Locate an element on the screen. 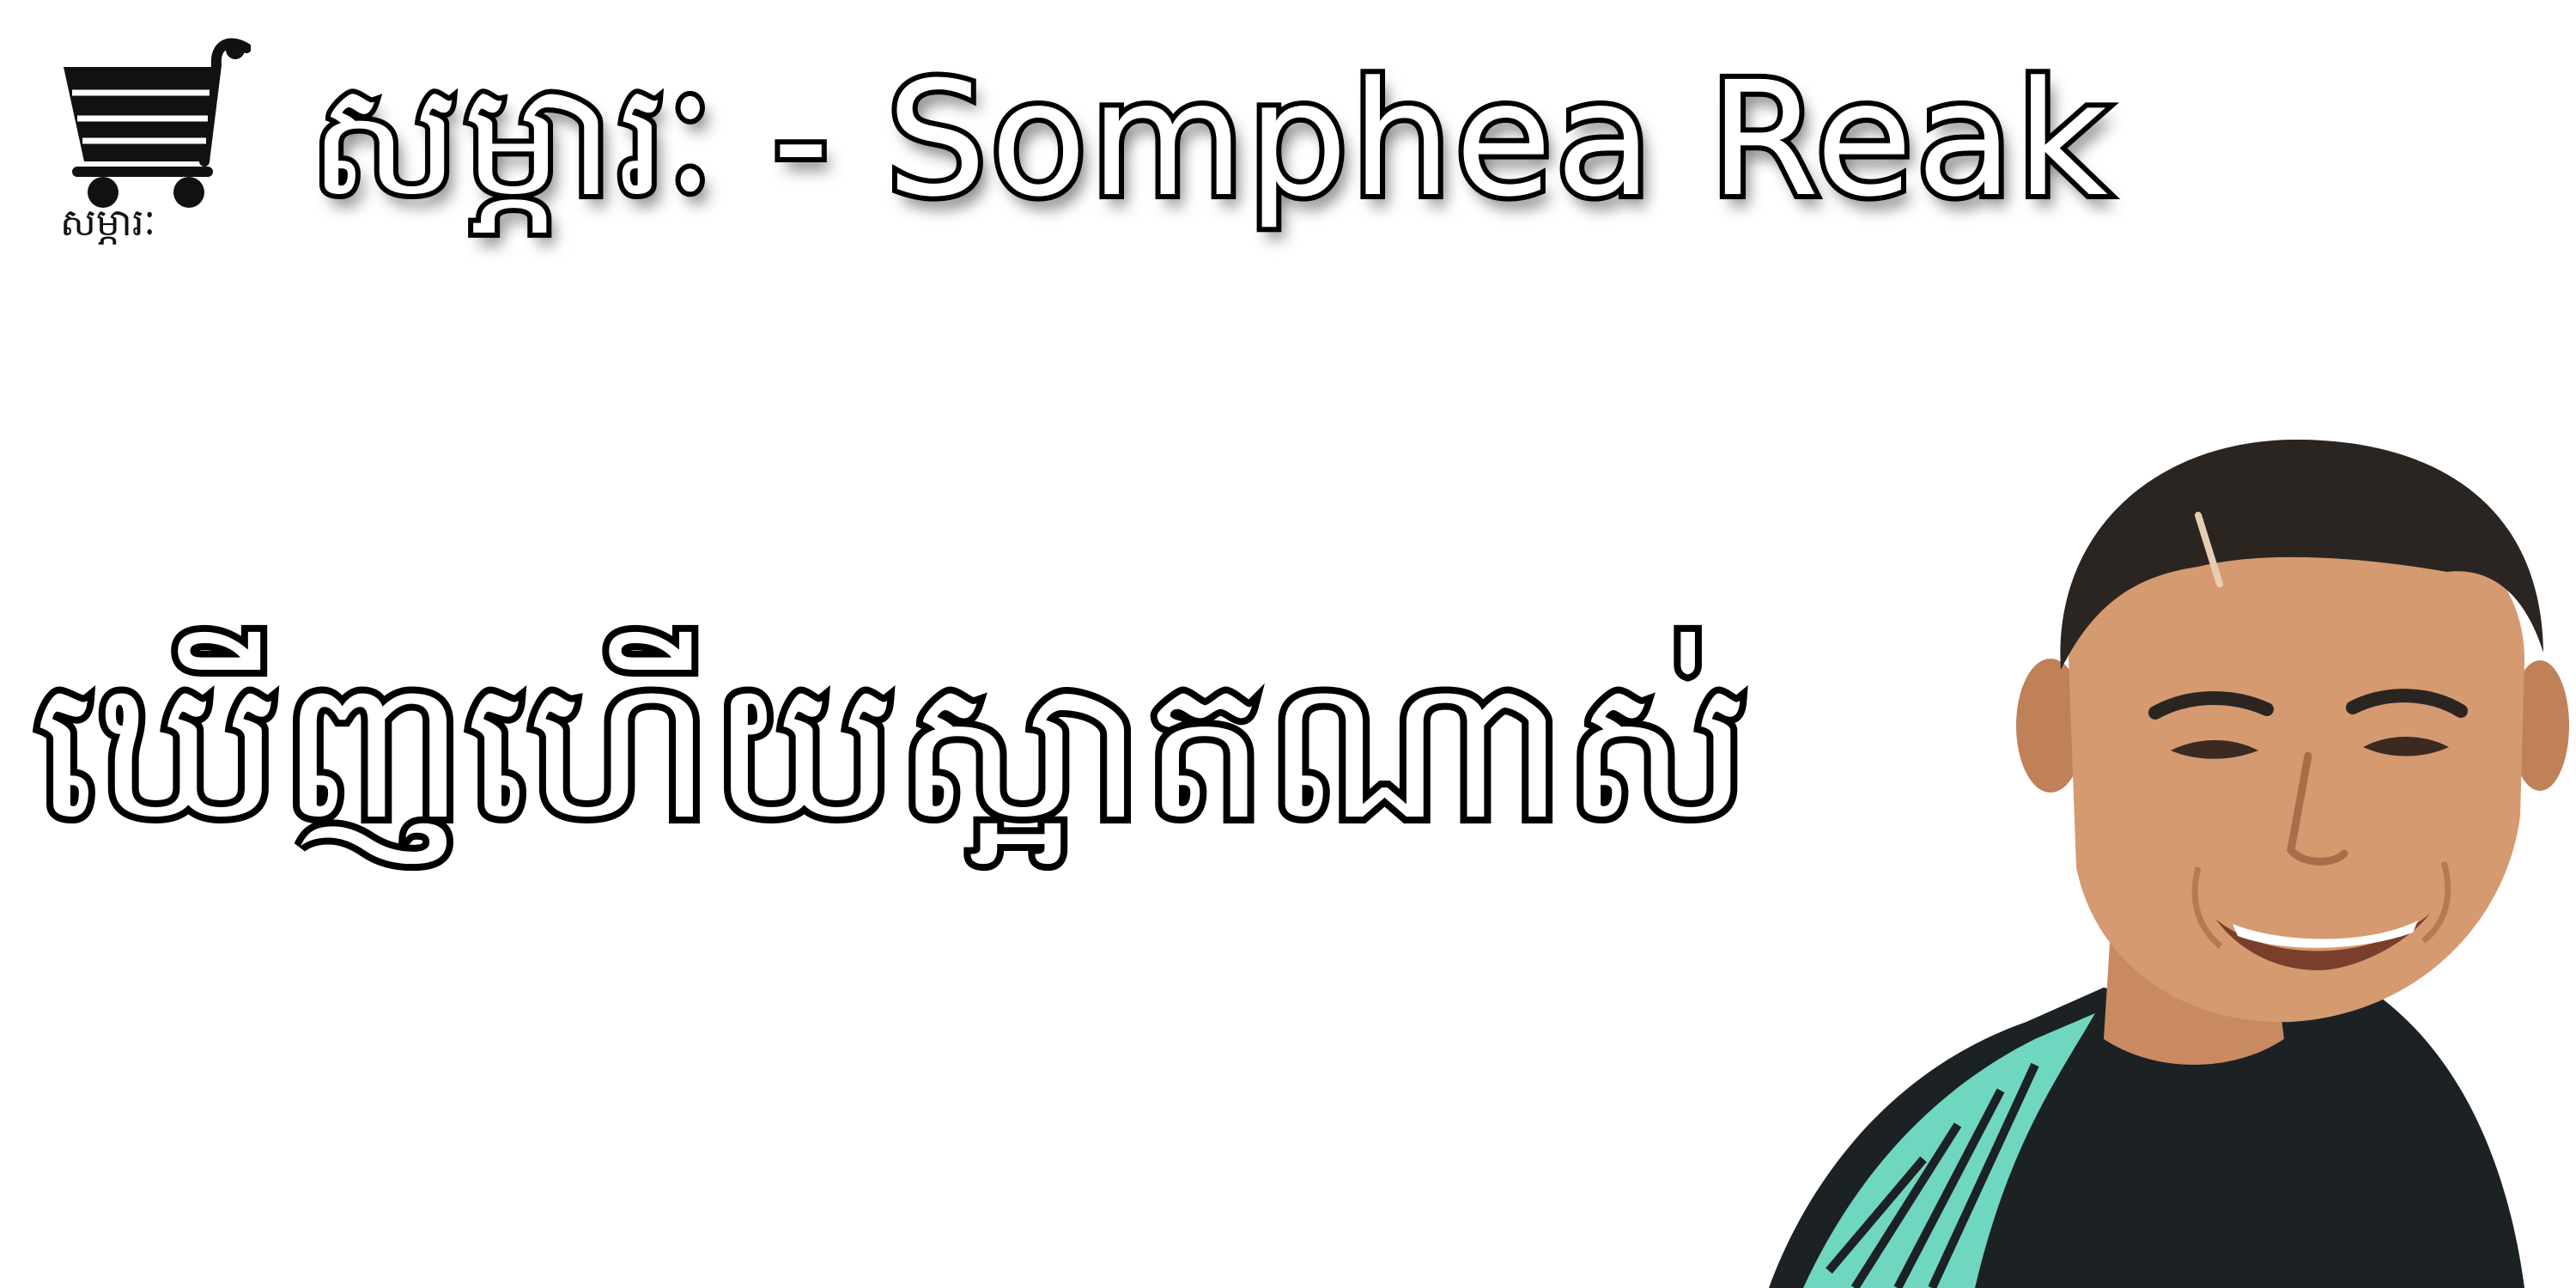 The height and width of the screenshot is (1288, 2576). logo-caption: សម្ភារៈ is located at coordinates (108, 223).